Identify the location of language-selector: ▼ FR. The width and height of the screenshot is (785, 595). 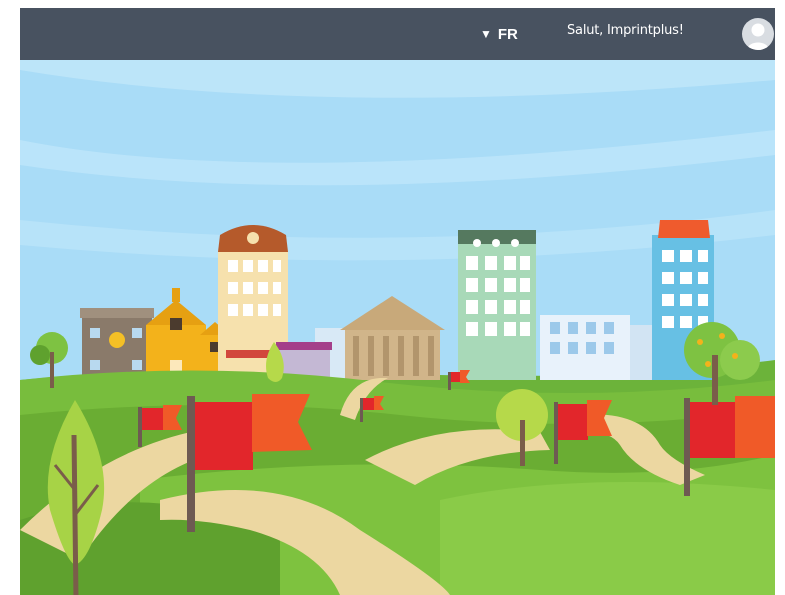
(499, 34).